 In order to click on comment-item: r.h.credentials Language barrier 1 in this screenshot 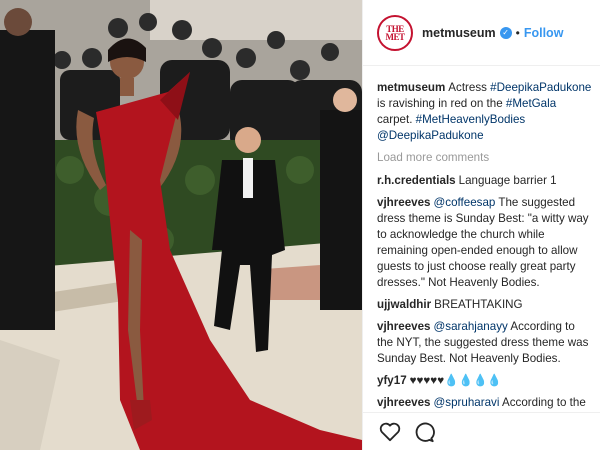, I will do `click(484, 181)`.